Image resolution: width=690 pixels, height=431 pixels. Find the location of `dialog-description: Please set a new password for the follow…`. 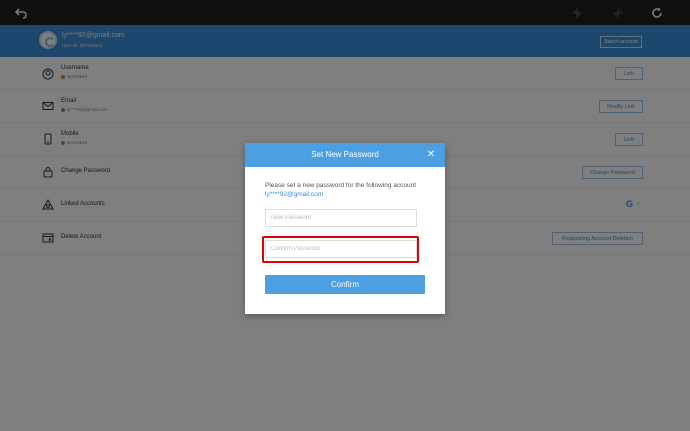

dialog-description: Please set a new password for the follow… is located at coordinates (341, 185).